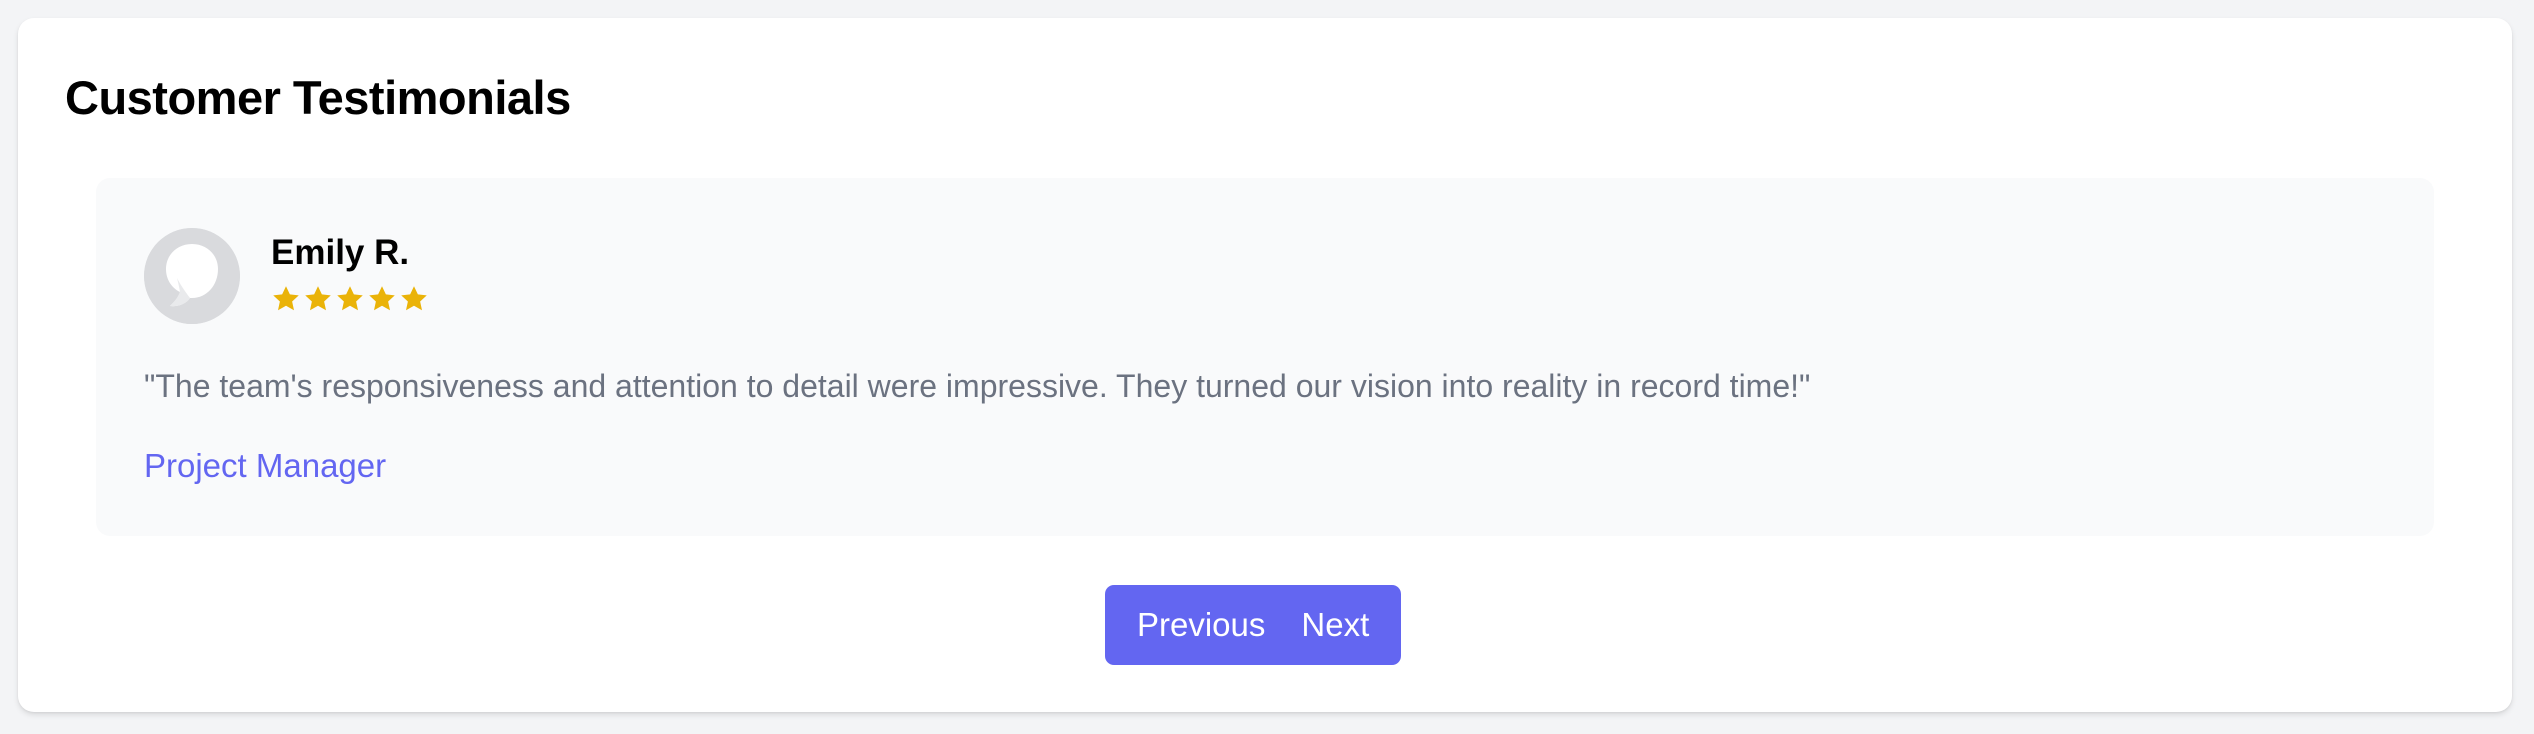 The height and width of the screenshot is (734, 2534). What do you see at coordinates (265, 465) in the screenshot?
I see `author-role: Project Manager` at bounding box center [265, 465].